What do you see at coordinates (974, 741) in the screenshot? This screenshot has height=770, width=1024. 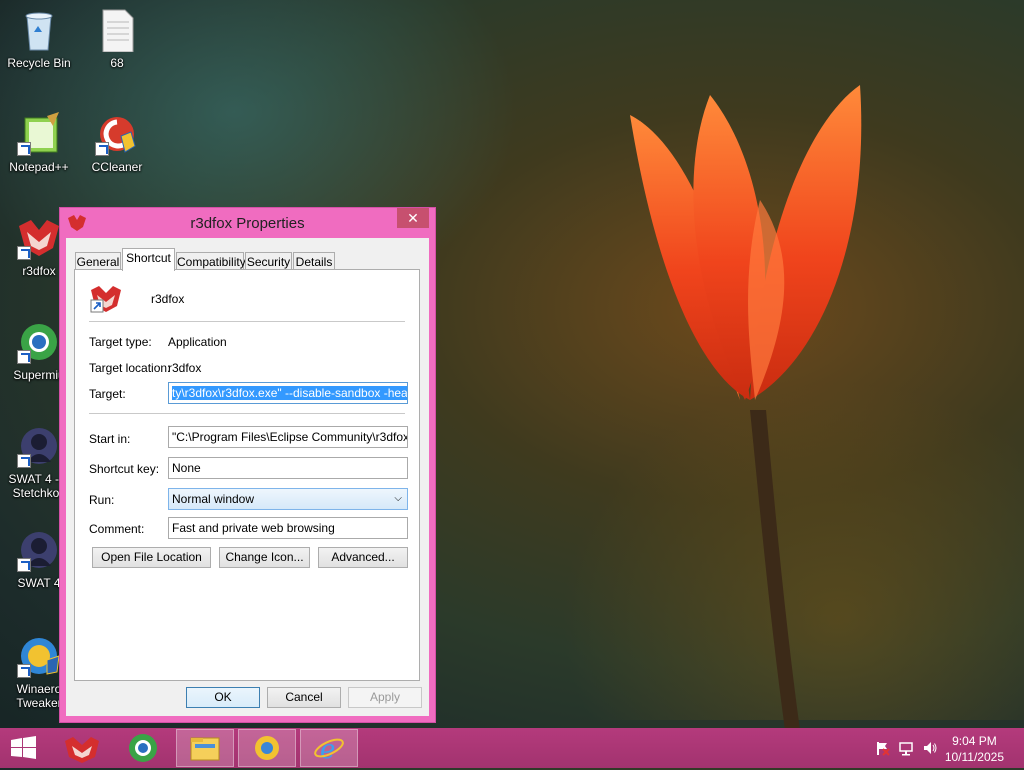 I see `clock-time: 9:04 PM` at bounding box center [974, 741].